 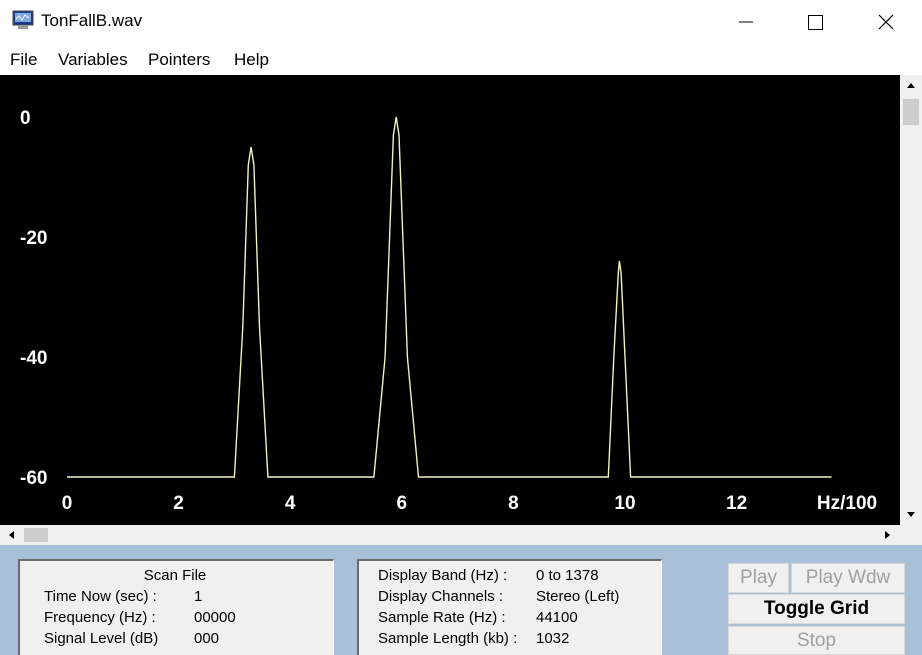 What do you see at coordinates (450, 535) in the screenshot?
I see `horizontal-scrollbar` at bounding box center [450, 535].